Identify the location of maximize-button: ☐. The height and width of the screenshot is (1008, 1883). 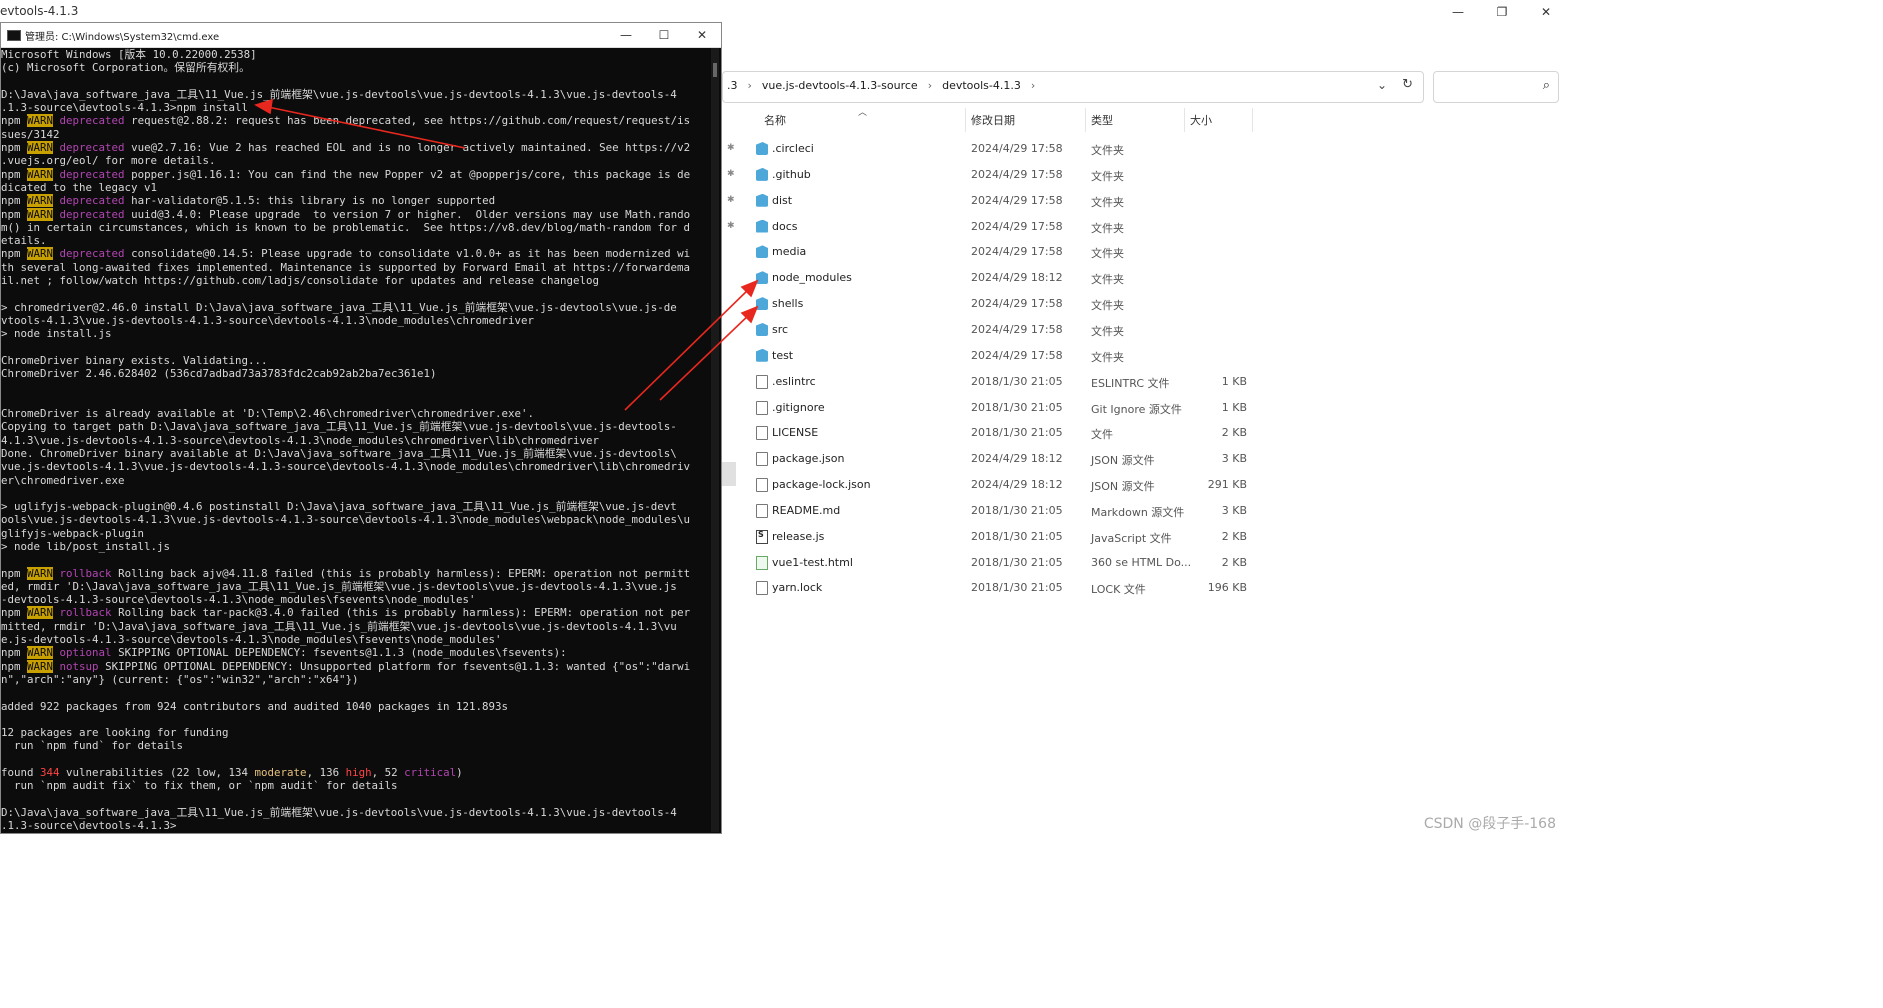
(664, 35).